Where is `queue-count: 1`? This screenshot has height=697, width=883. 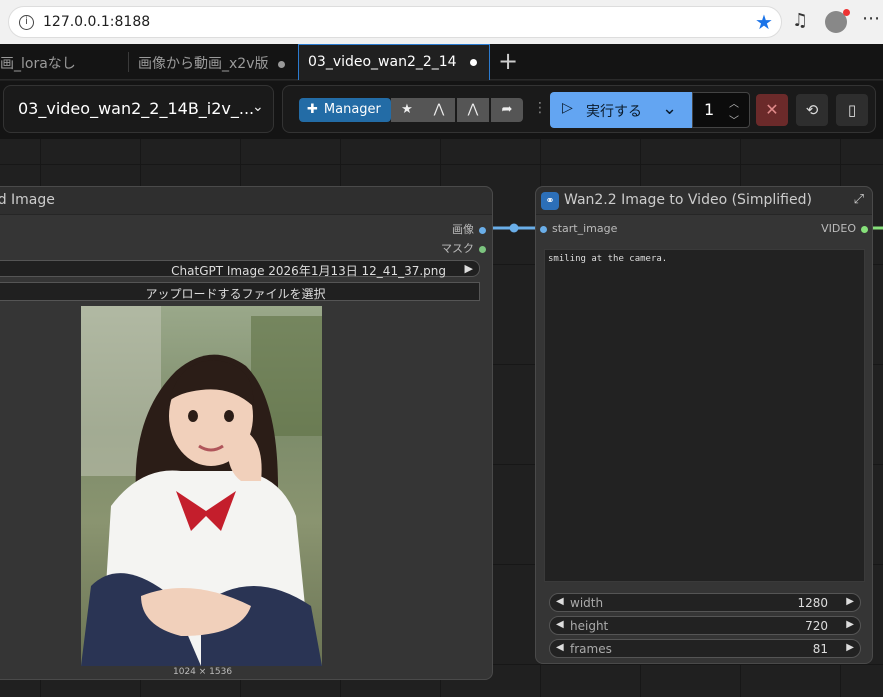 queue-count: 1 is located at coordinates (709, 109).